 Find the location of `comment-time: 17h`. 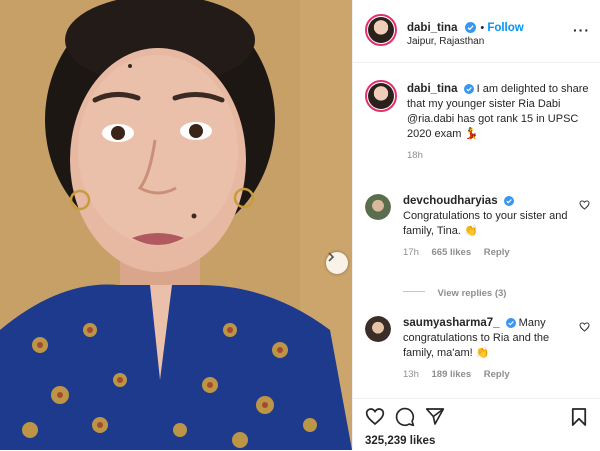

comment-time: 17h is located at coordinates (411, 252).